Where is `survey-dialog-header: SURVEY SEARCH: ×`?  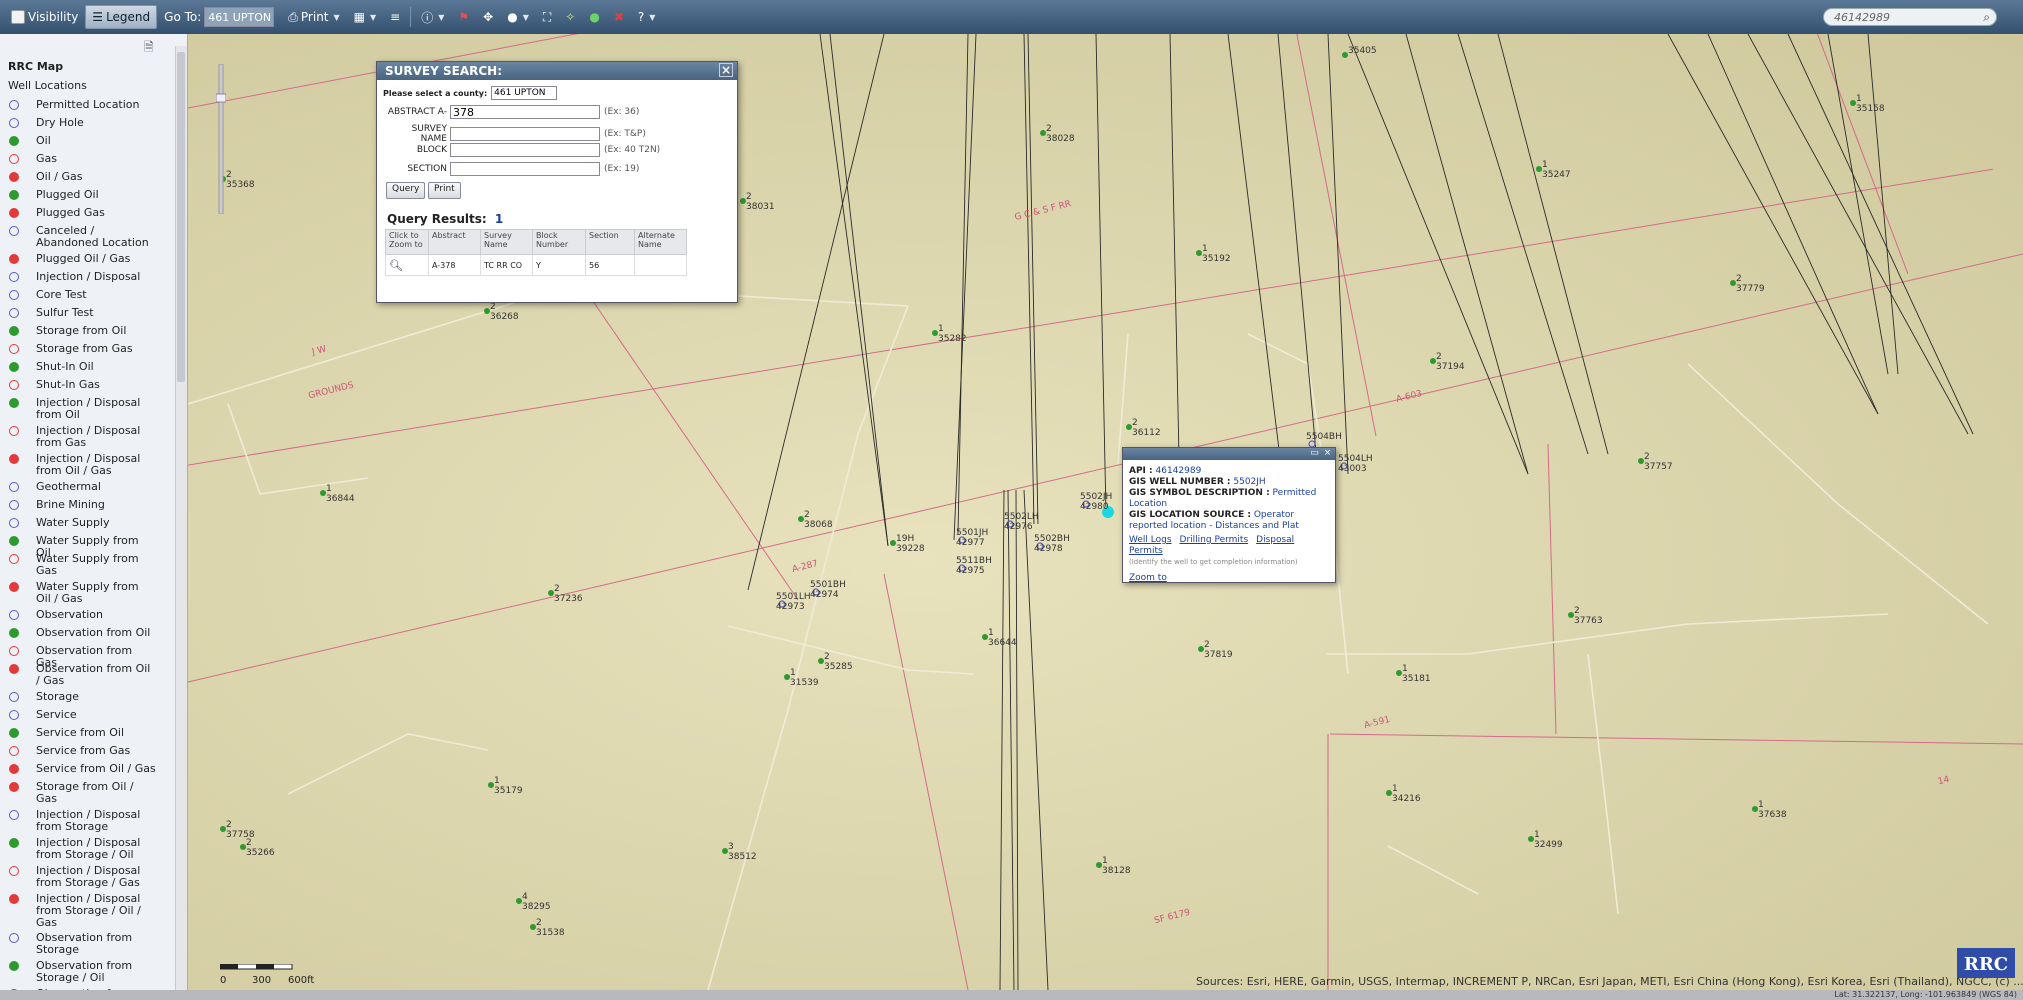 survey-dialog-header: SURVEY SEARCH: × is located at coordinates (557, 71).